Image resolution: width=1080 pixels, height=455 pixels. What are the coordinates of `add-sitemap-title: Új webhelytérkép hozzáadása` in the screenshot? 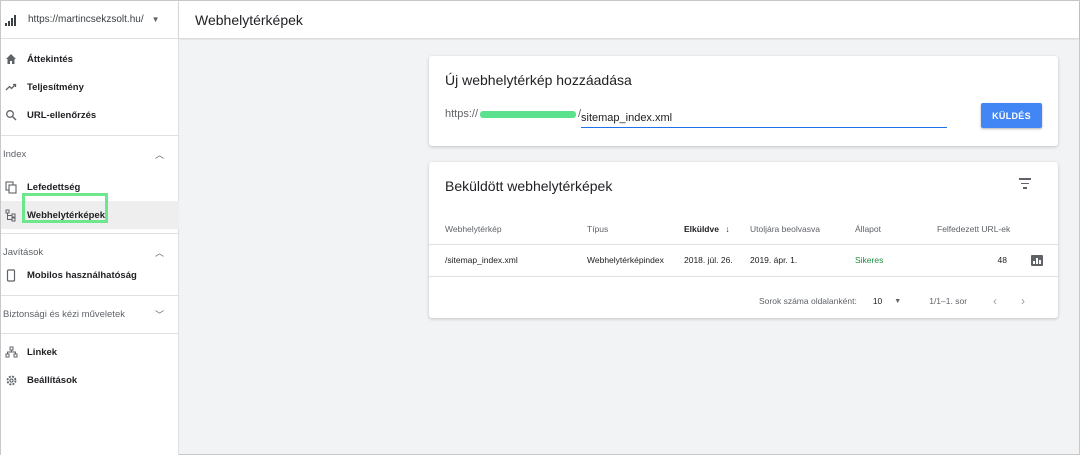 It's located at (538, 80).